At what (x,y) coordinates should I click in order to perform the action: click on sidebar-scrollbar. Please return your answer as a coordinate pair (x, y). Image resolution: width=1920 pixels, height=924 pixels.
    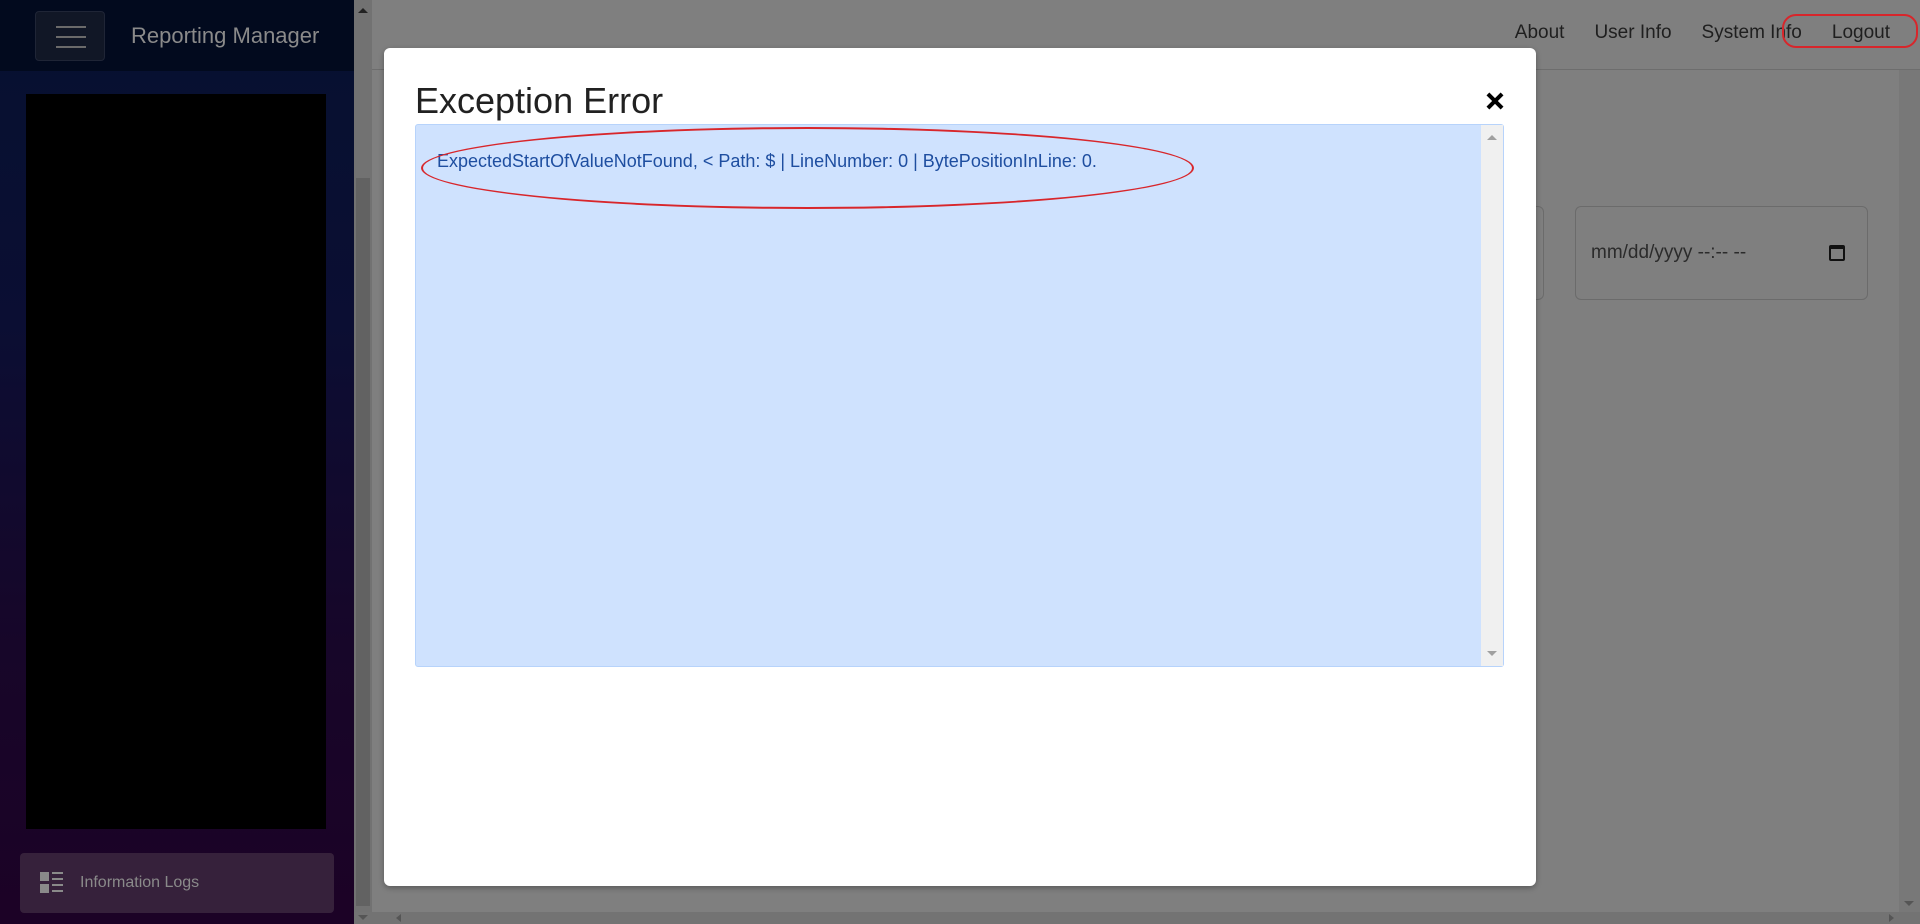
    Looking at the image, I should click on (363, 456).